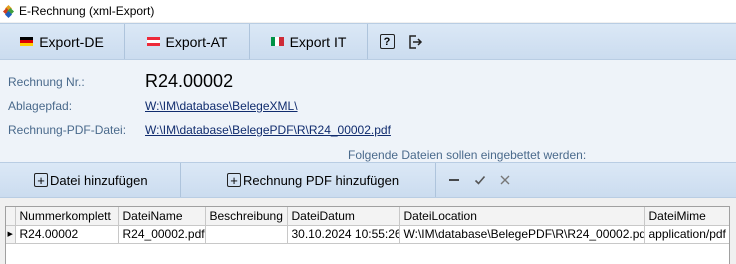 This screenshot has width=736, height=264. I want to click on cancel-button, so click(505, 180).